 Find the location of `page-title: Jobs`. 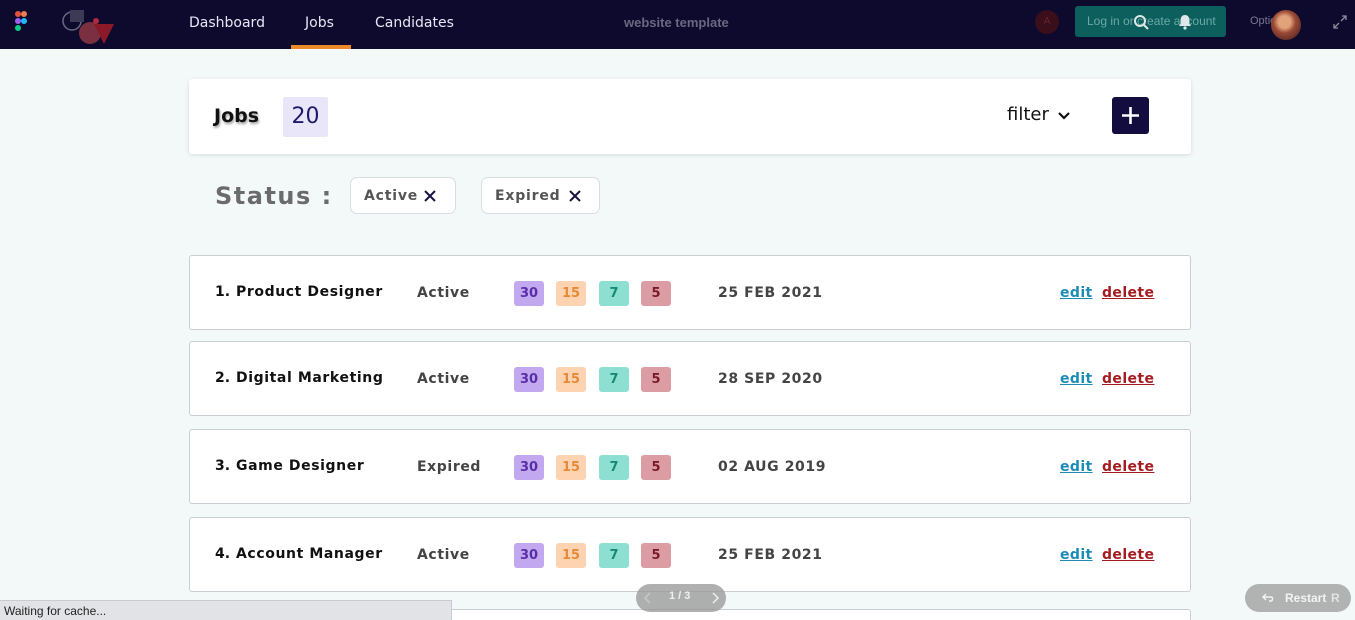

page-title: Jobs is located at coordinates (237, 116).